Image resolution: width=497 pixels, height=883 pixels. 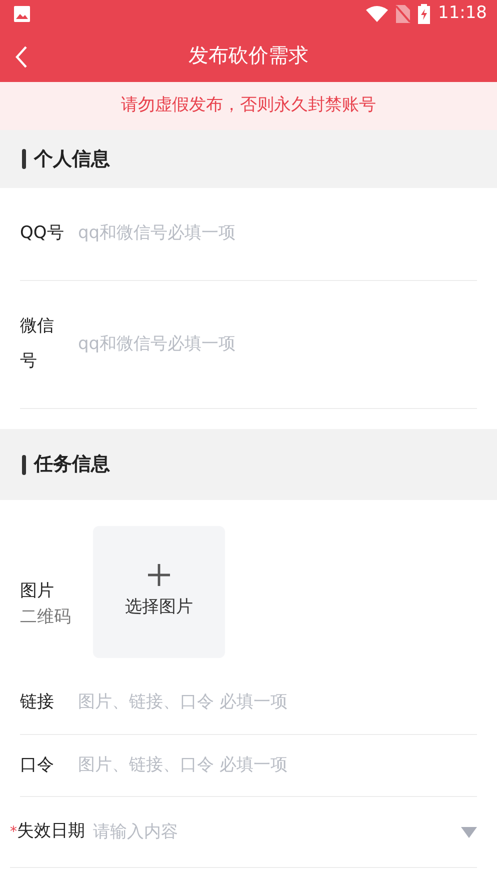 I want to click on required-mark: *, so click(x=13, y=832).